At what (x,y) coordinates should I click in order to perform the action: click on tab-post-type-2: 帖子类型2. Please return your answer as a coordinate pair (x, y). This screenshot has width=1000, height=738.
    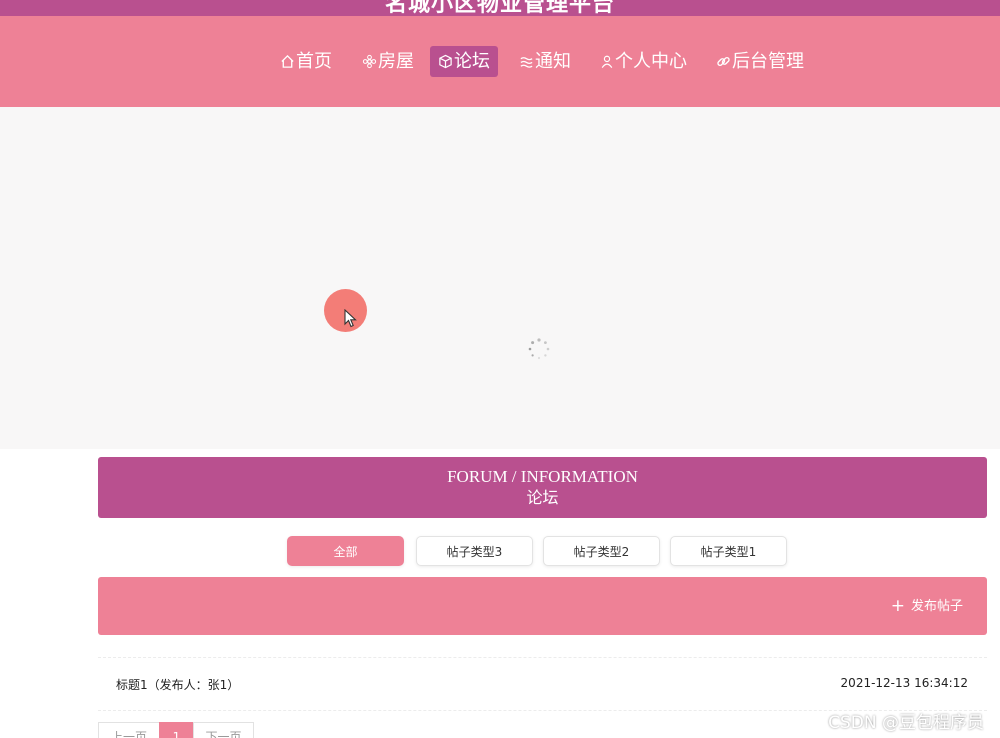
    Looking at the image, I should click on (601, 551).